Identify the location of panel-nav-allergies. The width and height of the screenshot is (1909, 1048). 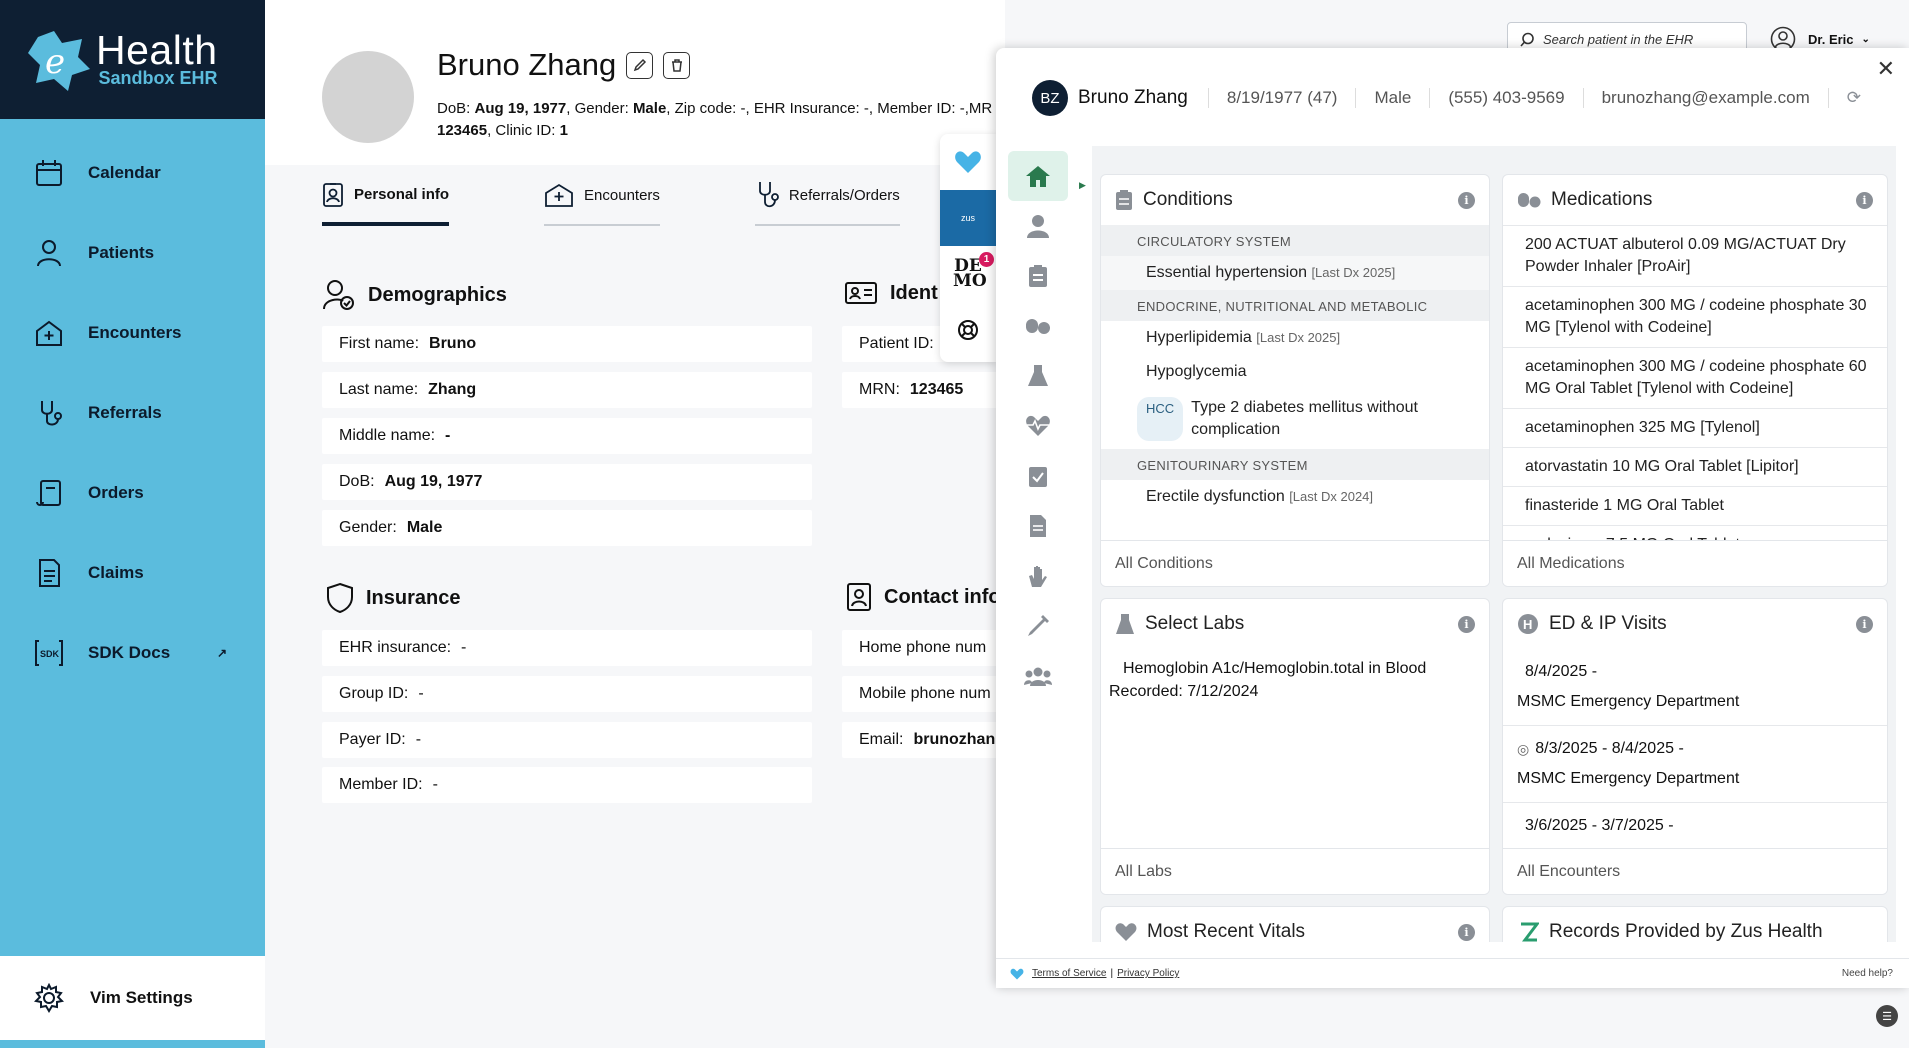
(1038, 576).